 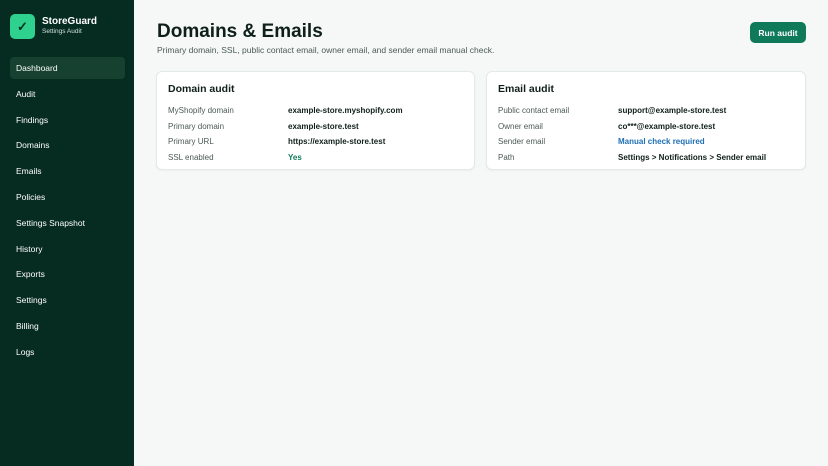 What do you see at coordinates (295, 158) in the screenshot?
I see `status-badge: Yes` at bounding box center [295, 158].